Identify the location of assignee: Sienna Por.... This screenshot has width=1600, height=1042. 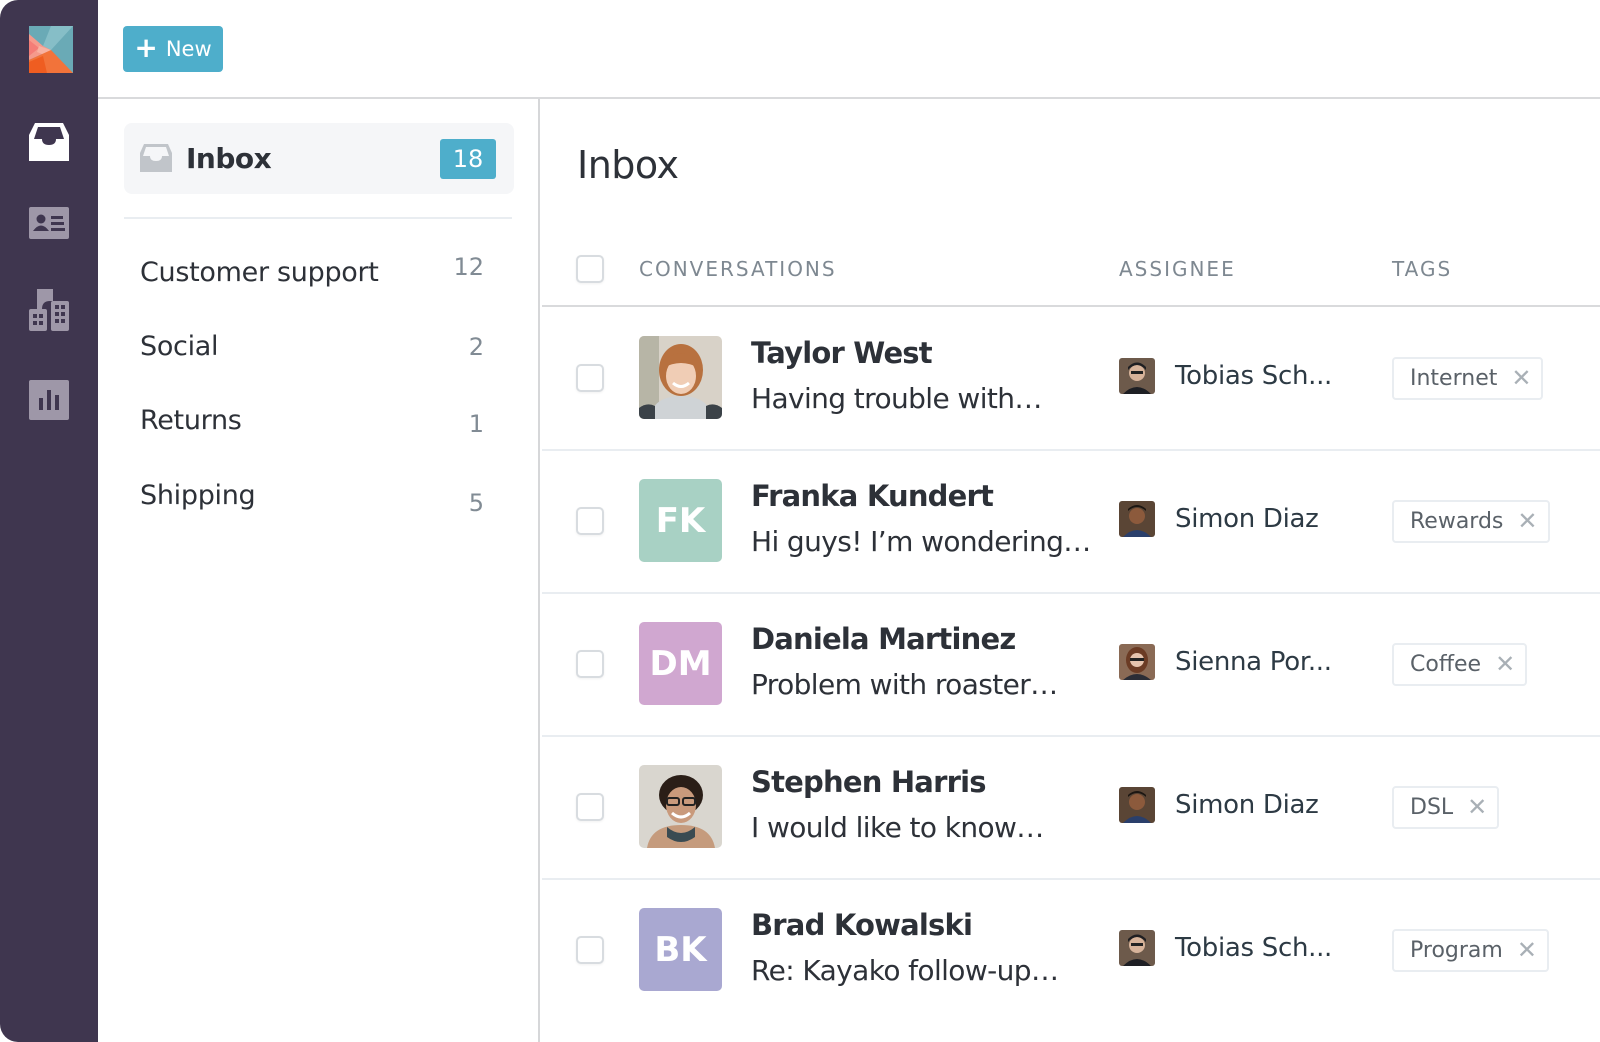
(1225, 662).